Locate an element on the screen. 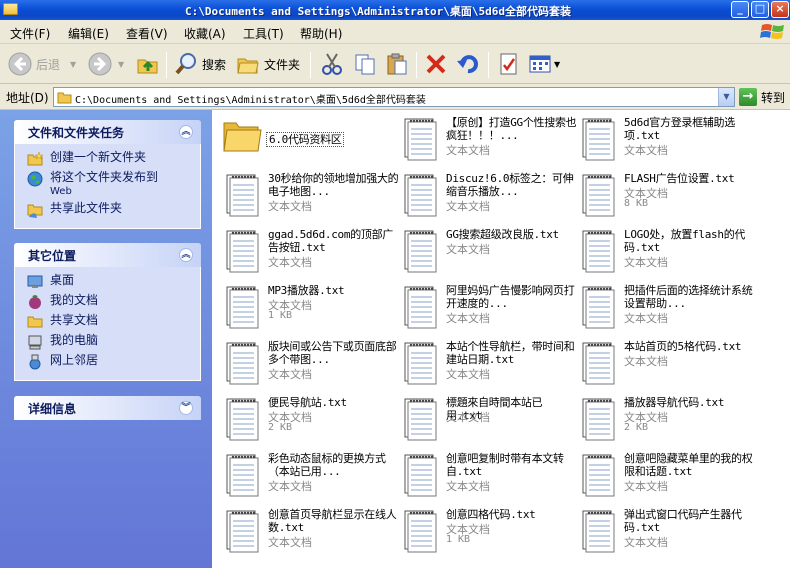 The height and width of the screenshot is (568, 790). up-folder-button is located at coordinates (148, 64).